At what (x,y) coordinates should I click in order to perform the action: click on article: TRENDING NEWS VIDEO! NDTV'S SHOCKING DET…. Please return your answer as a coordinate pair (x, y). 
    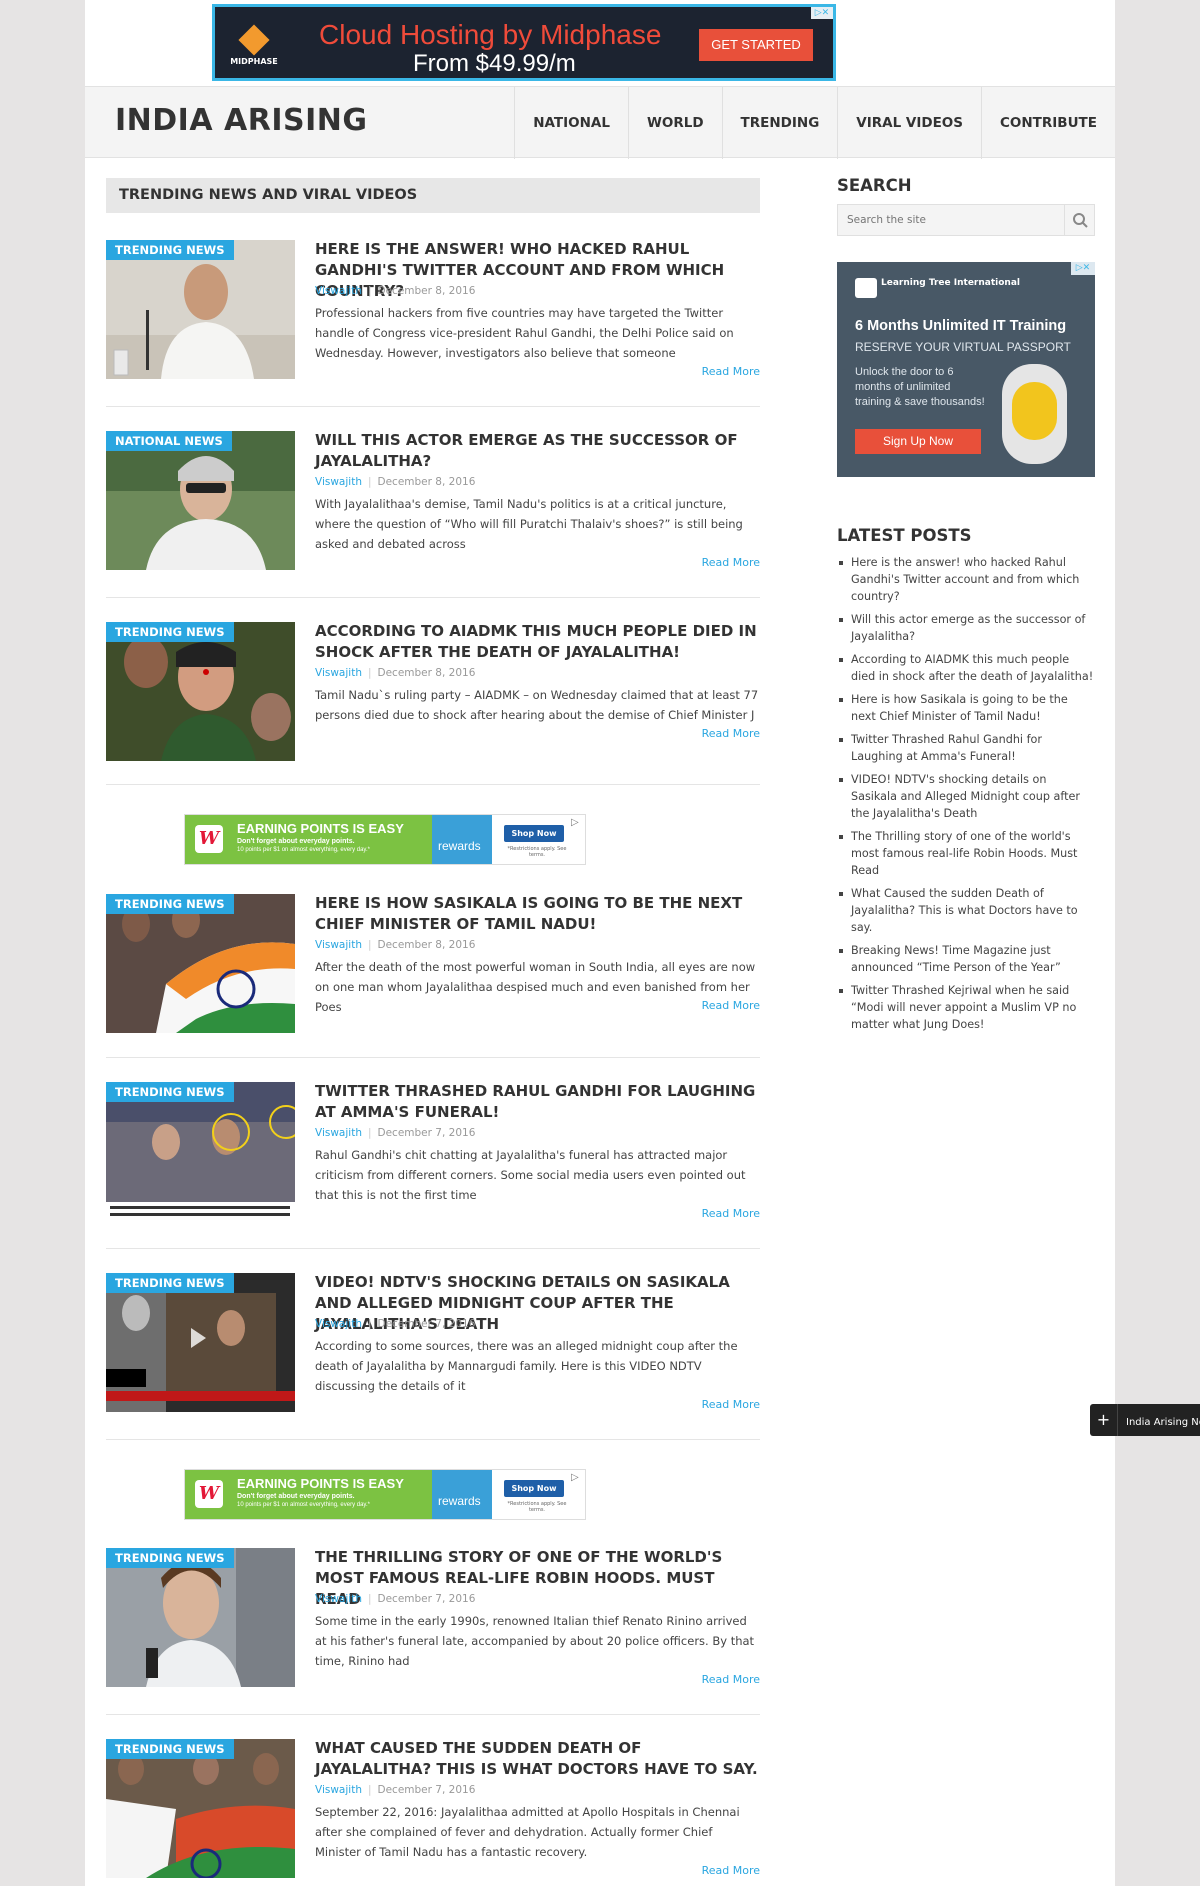
    Looking at the image, I should click on (433, 1342).